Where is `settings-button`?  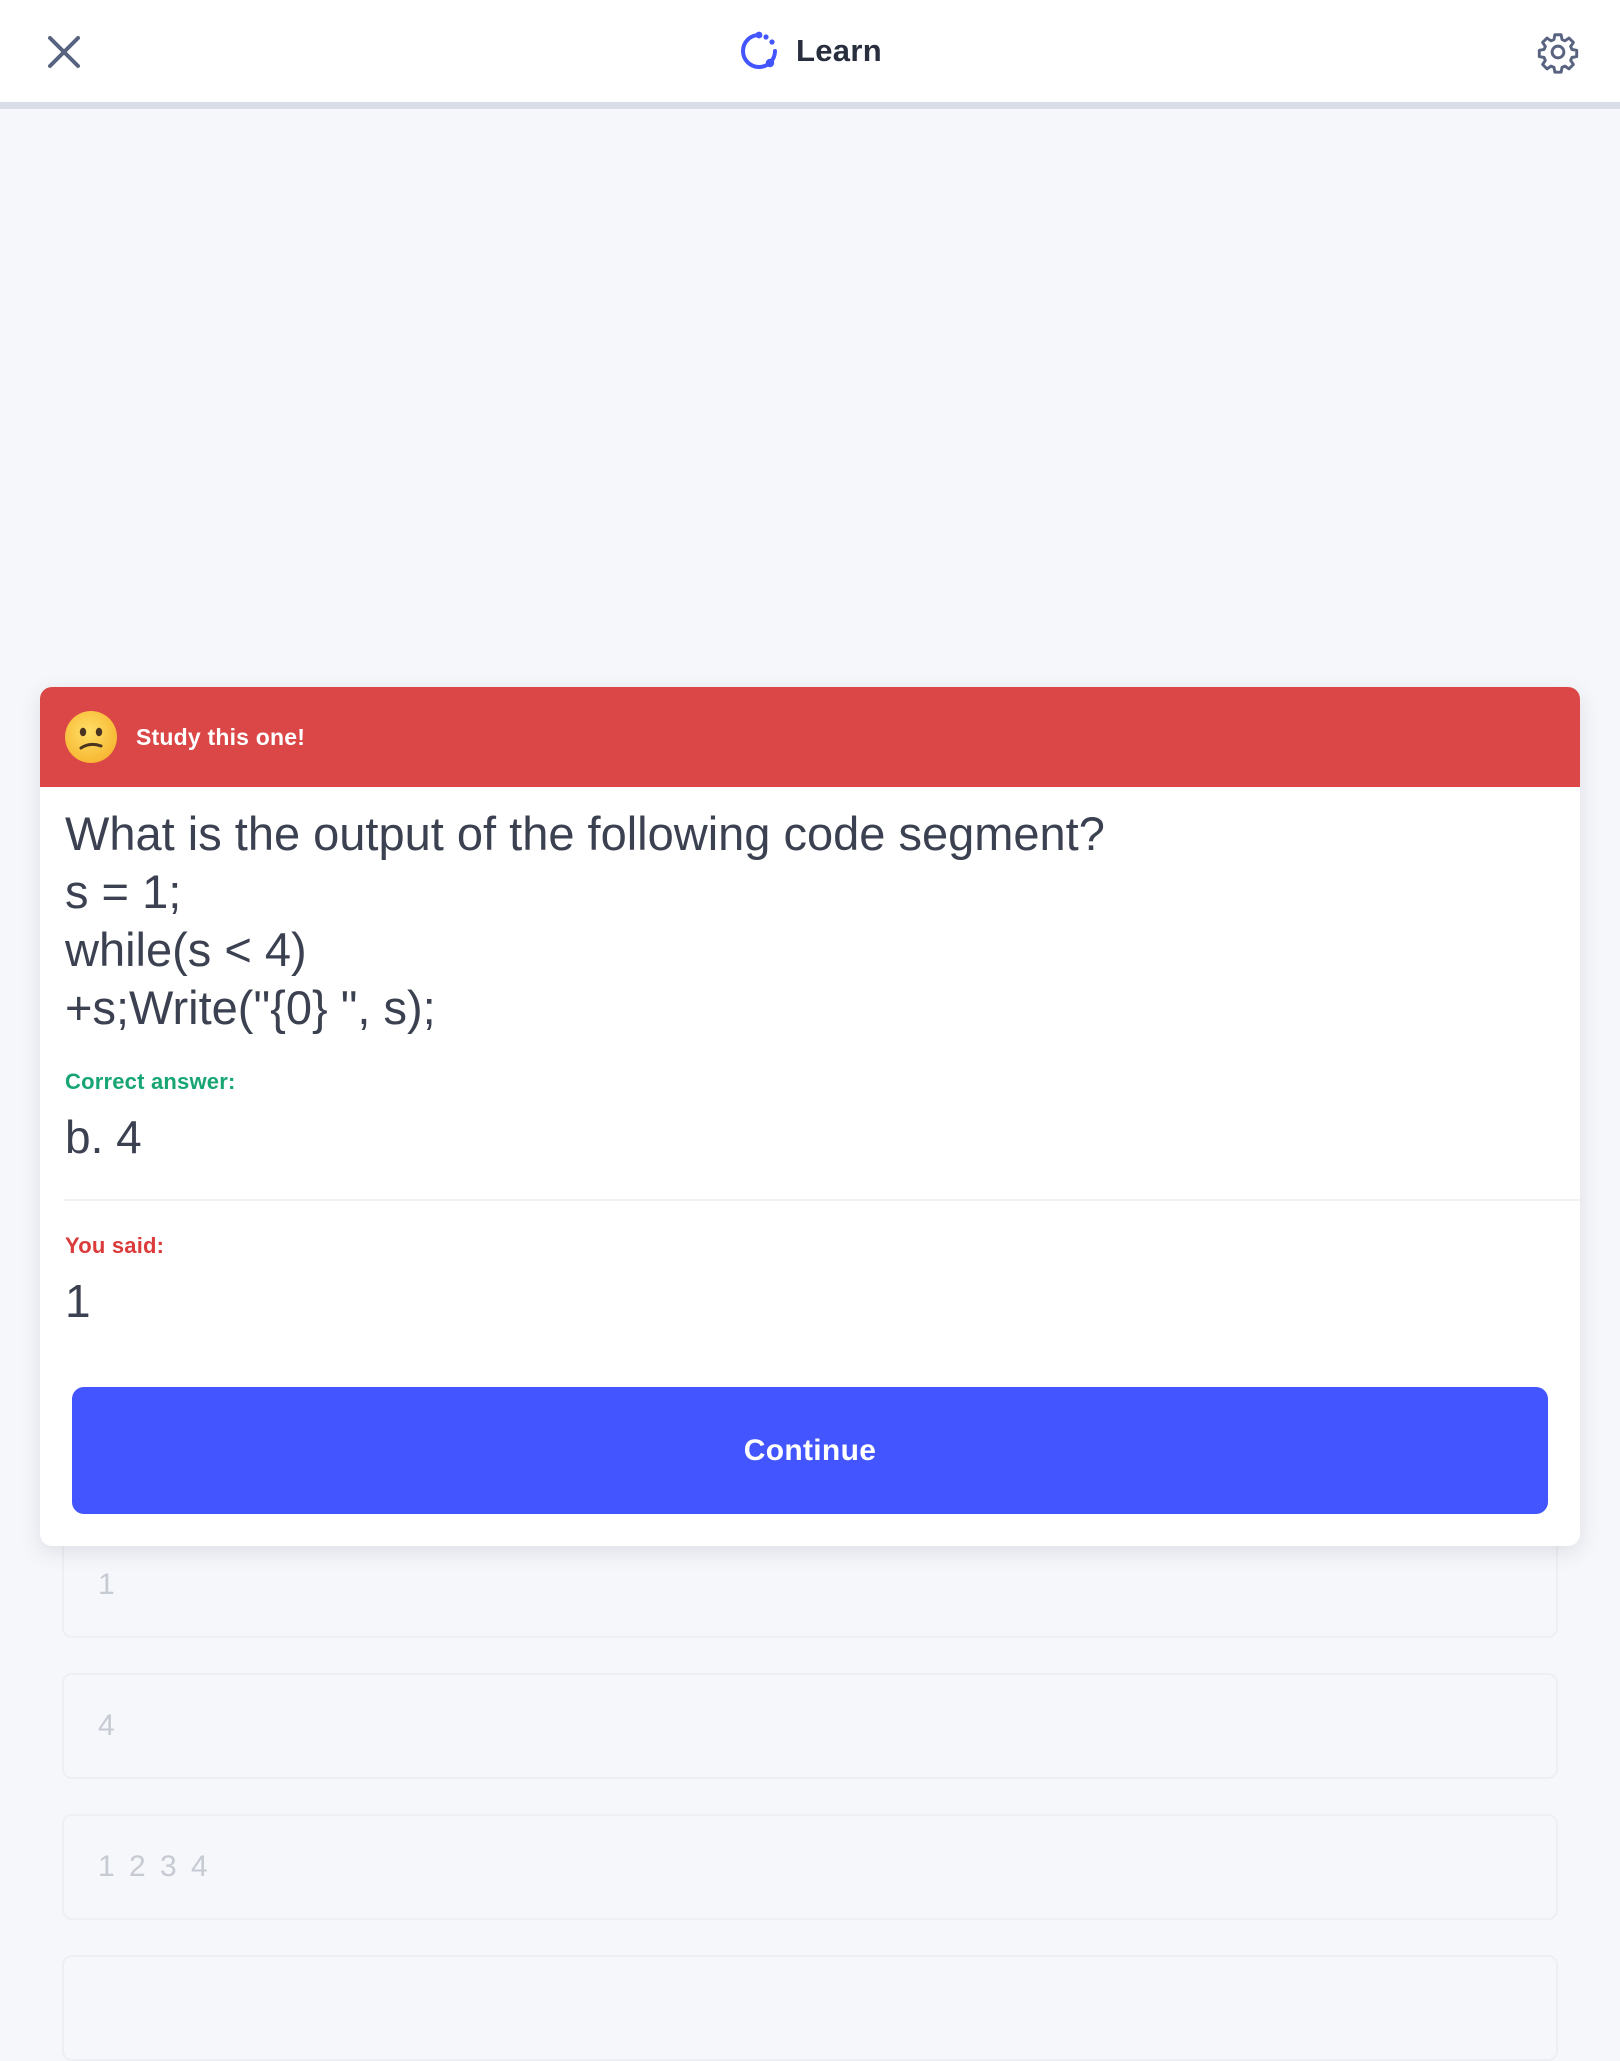
settings-button is located at coordinates (1558, 52).